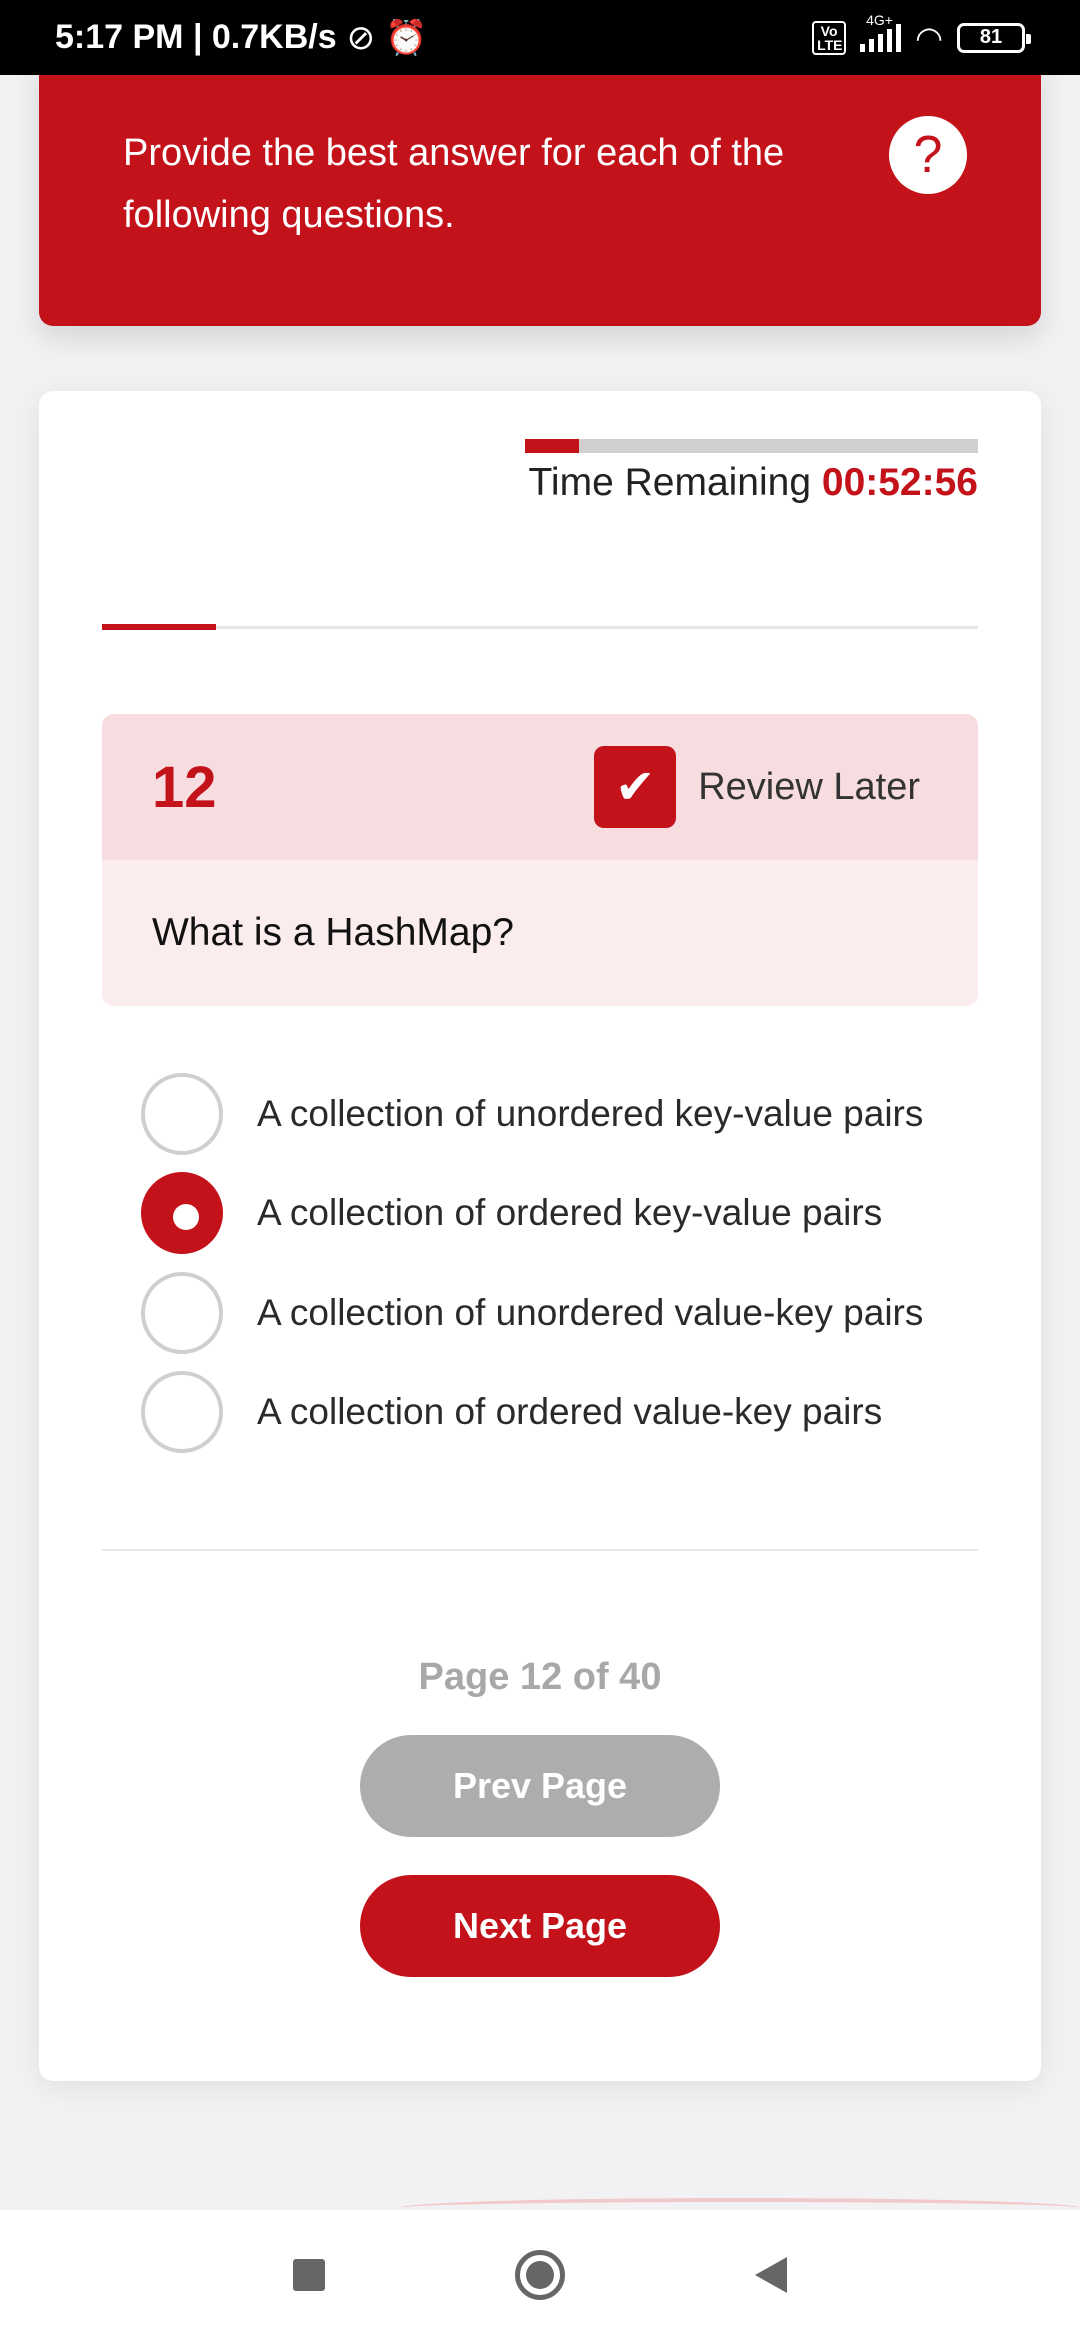 This screenshot has height=2340, width=1080. I want to click on mute-alarm-icon: ⊘, so click(361, 37).